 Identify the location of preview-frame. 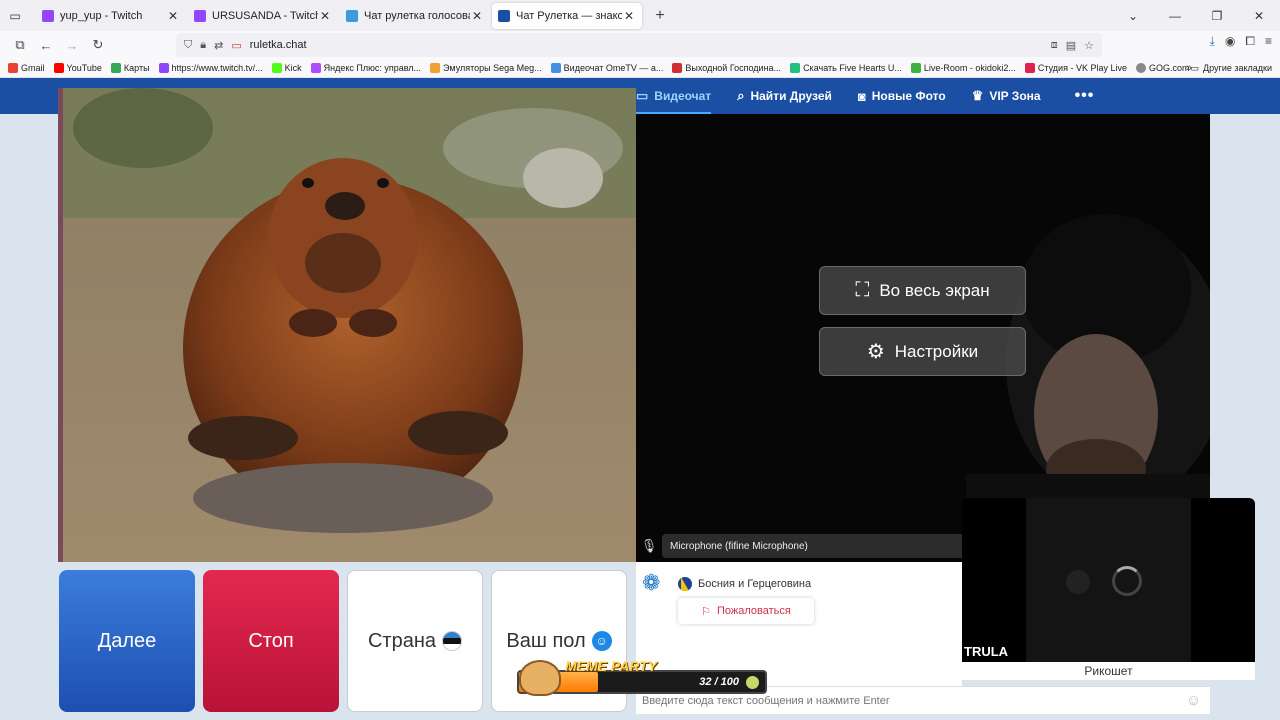
(1108, 580).